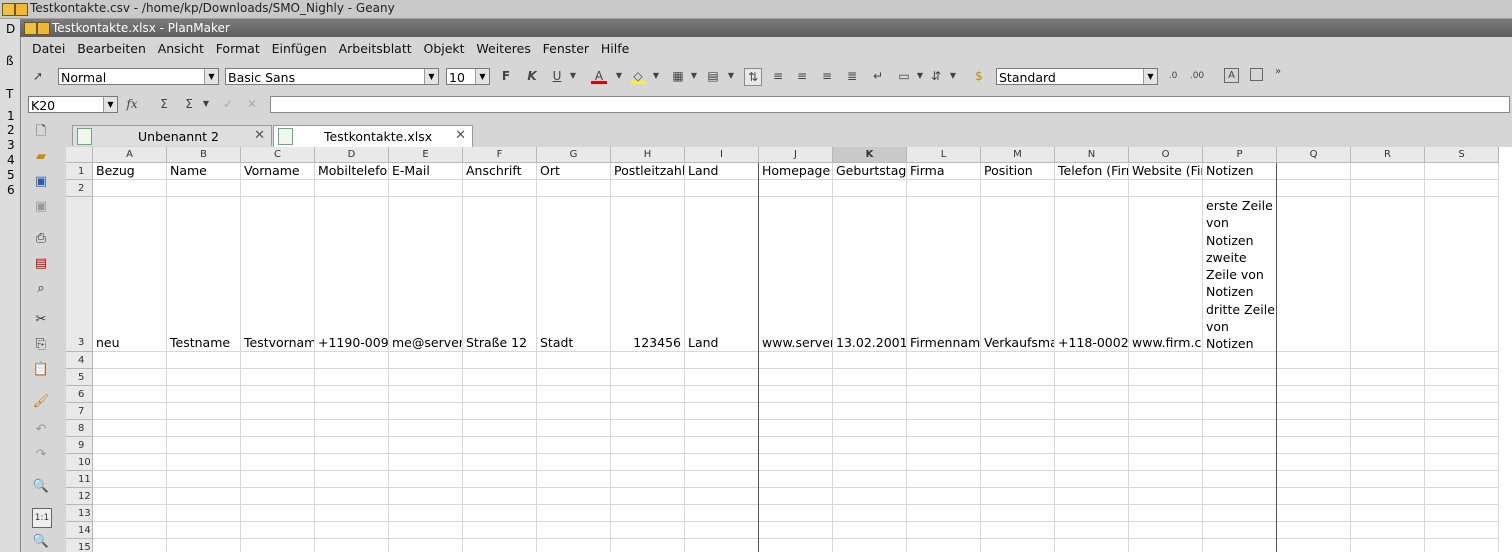  What do you see at coordinates (204, 530) in the screenshot?
I see `cell-b14` at bounding box center [204, 530].